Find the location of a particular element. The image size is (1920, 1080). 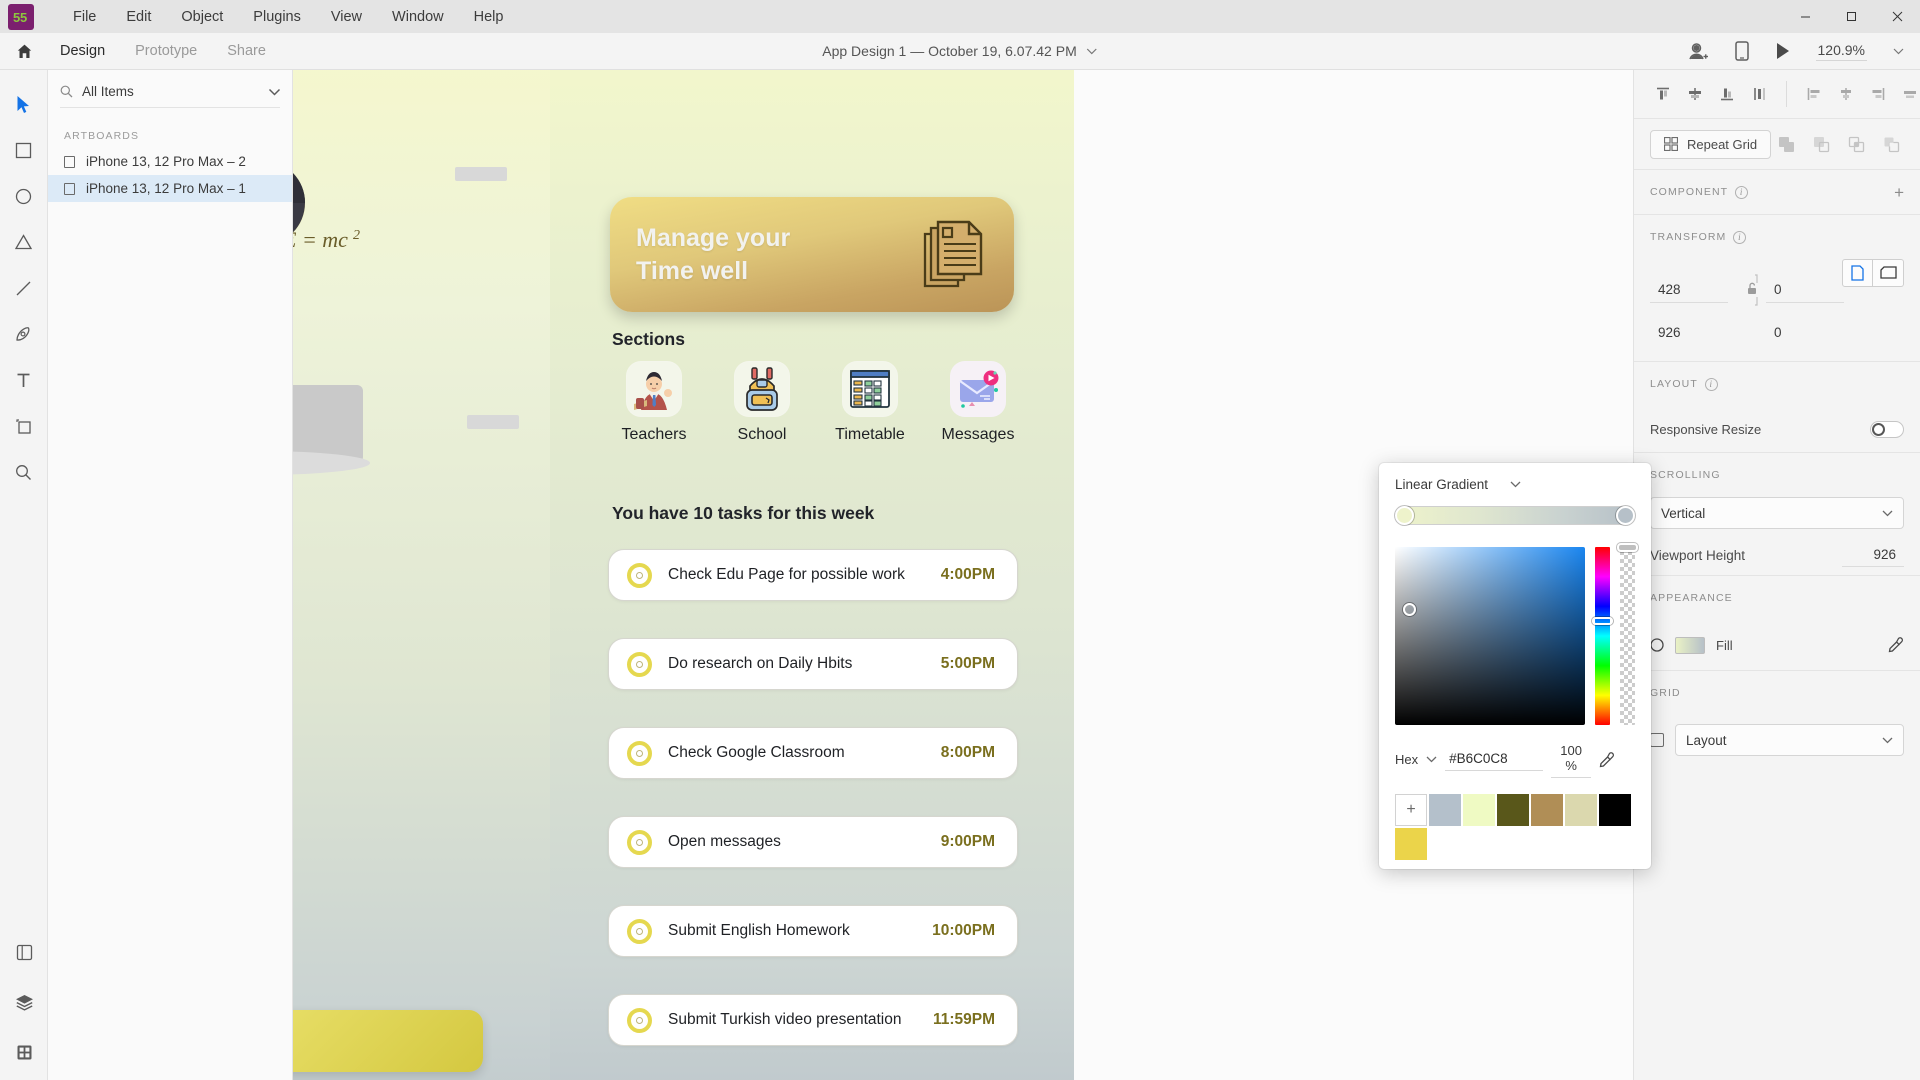

add-component-button: + is located at coordinates (1899, 192).